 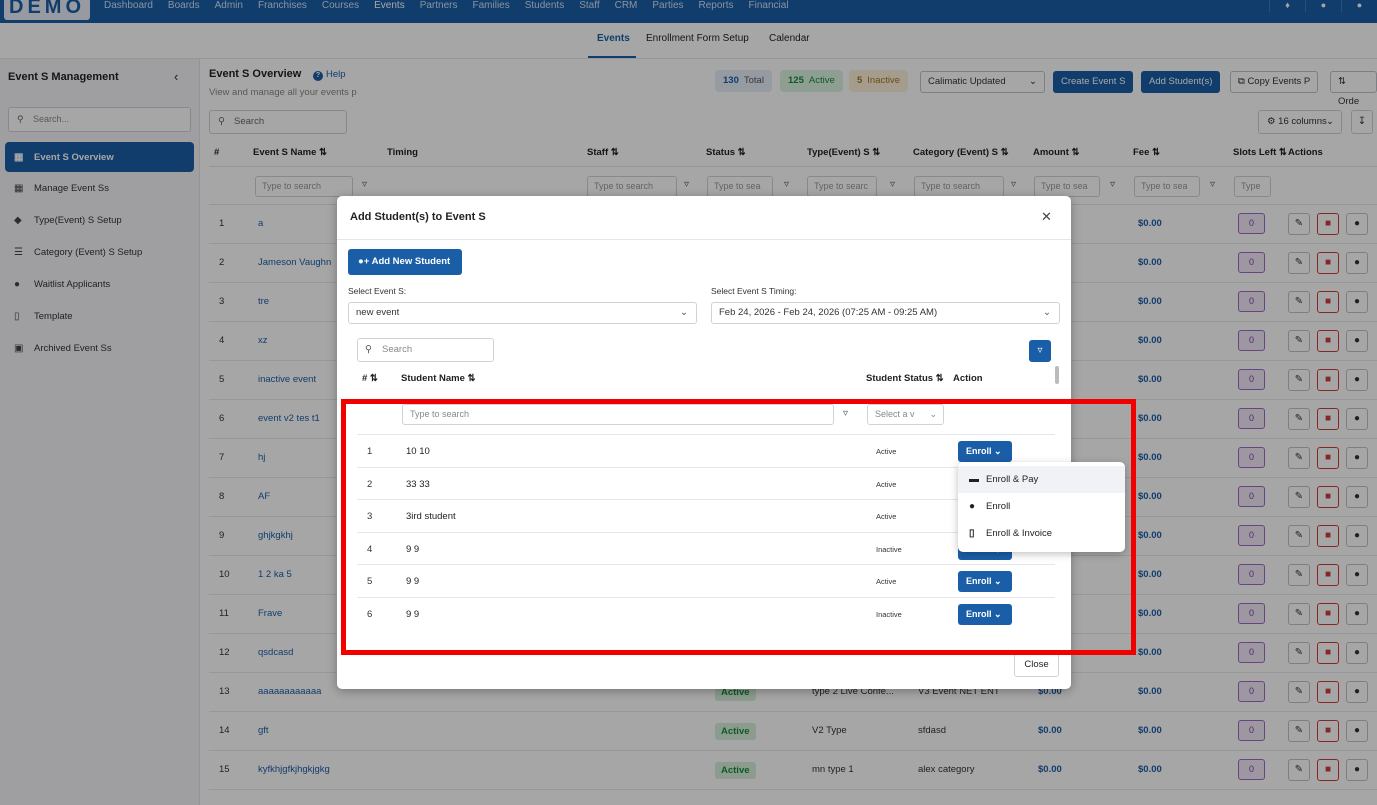 I want to click on divider, so click(x=704, y=239).